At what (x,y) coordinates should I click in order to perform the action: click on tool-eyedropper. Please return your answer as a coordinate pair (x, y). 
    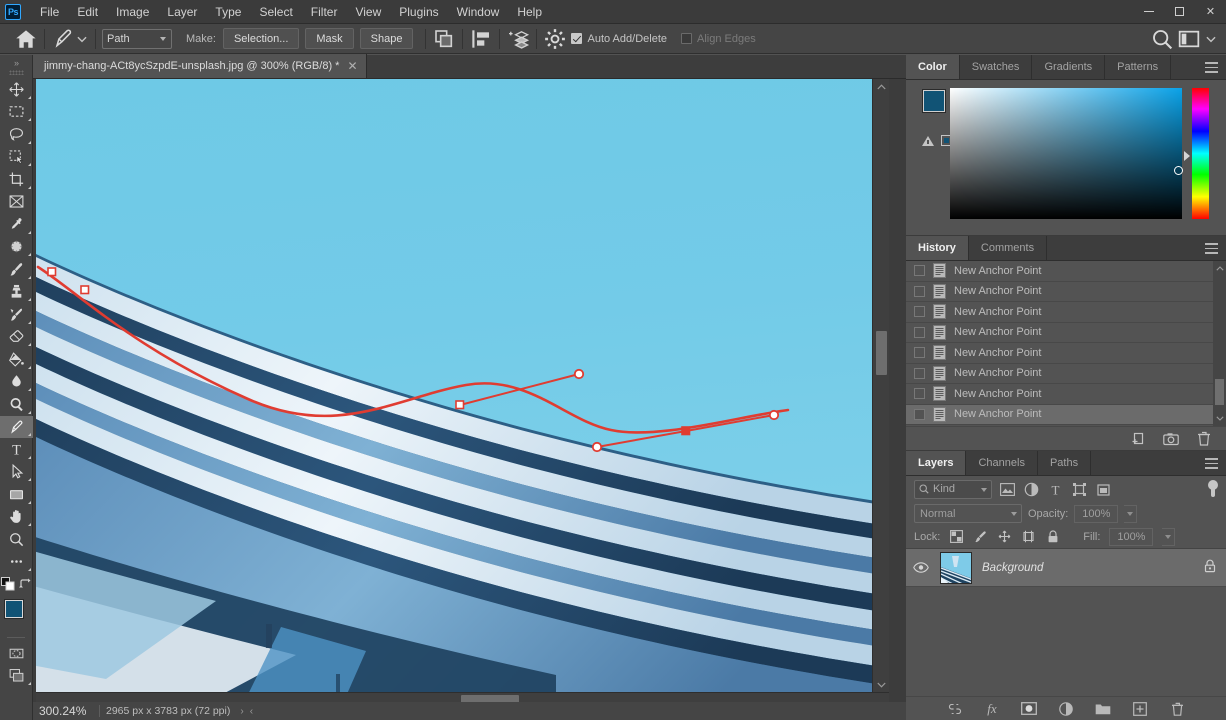
    Looking at the image, I should click on (16, 224).